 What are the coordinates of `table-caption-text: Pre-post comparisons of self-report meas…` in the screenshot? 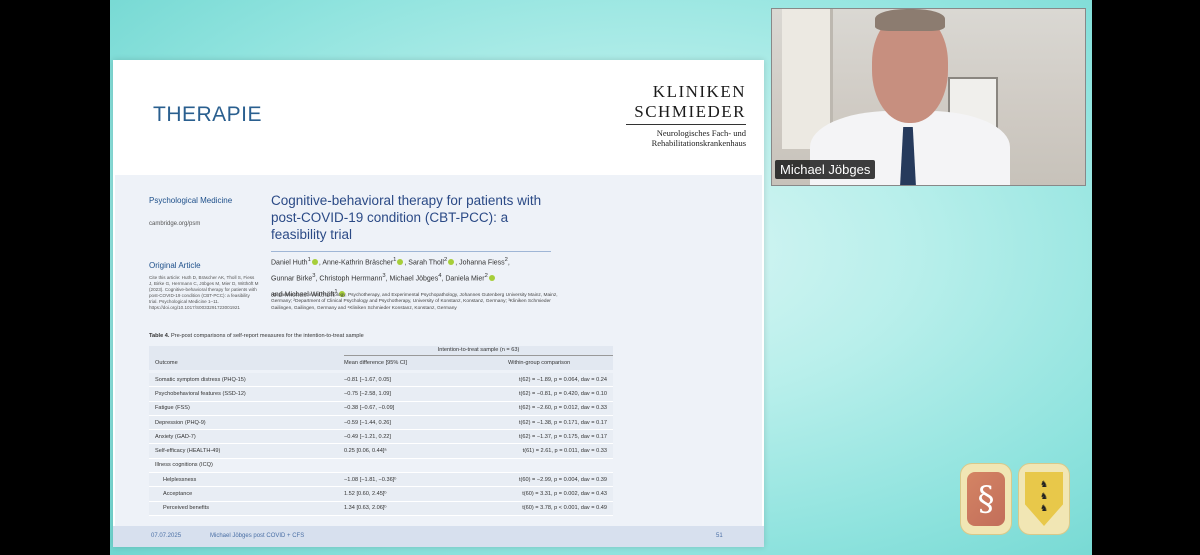 It's located at (266, 336).